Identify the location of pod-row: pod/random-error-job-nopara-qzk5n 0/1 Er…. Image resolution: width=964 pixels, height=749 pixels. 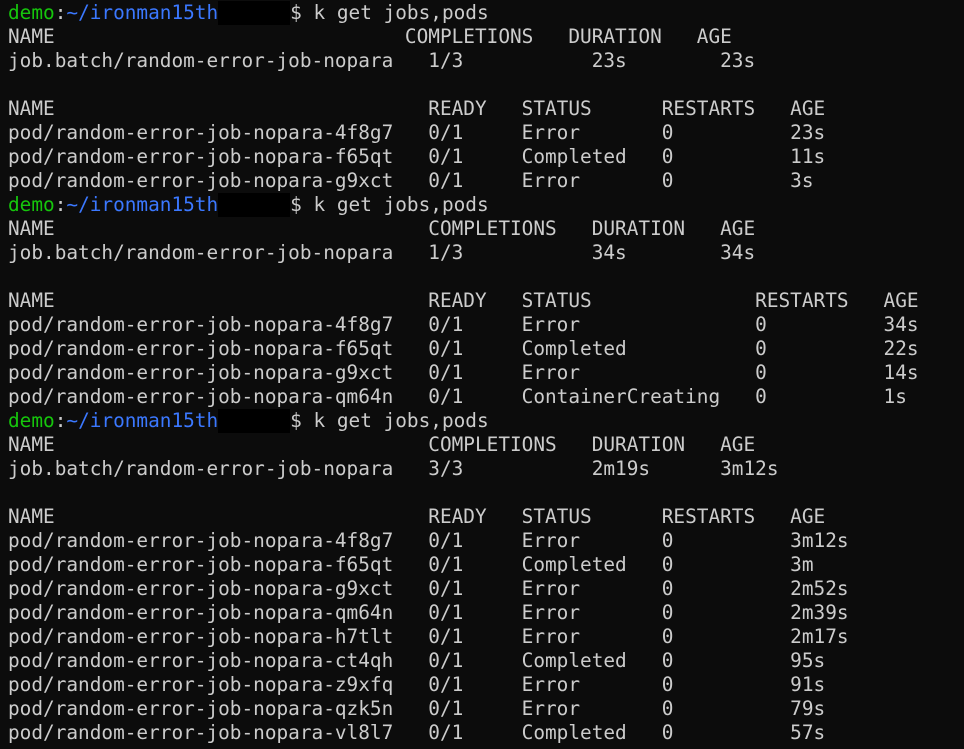
(417, 708).